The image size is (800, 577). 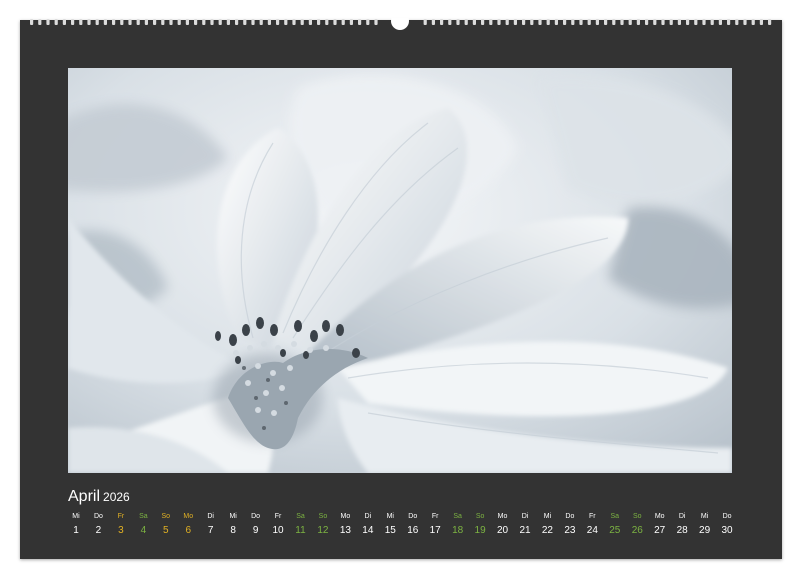 What do you see at coordinates (98, 530) in the screenshot?
I see `day-number: 2` at bounding box center [98, 530].